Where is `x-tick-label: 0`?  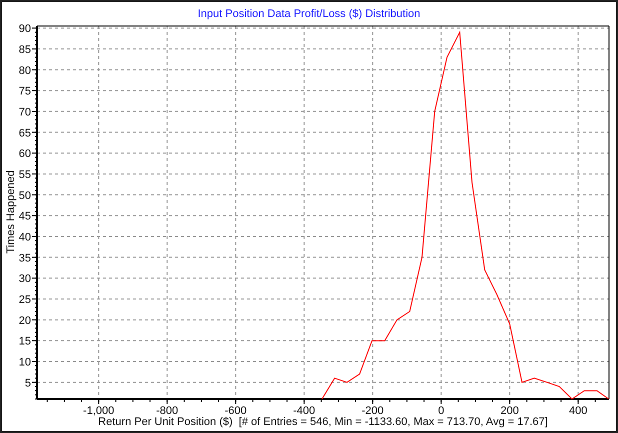 x-tick-label: 0 is located at coordinates (441, 411).